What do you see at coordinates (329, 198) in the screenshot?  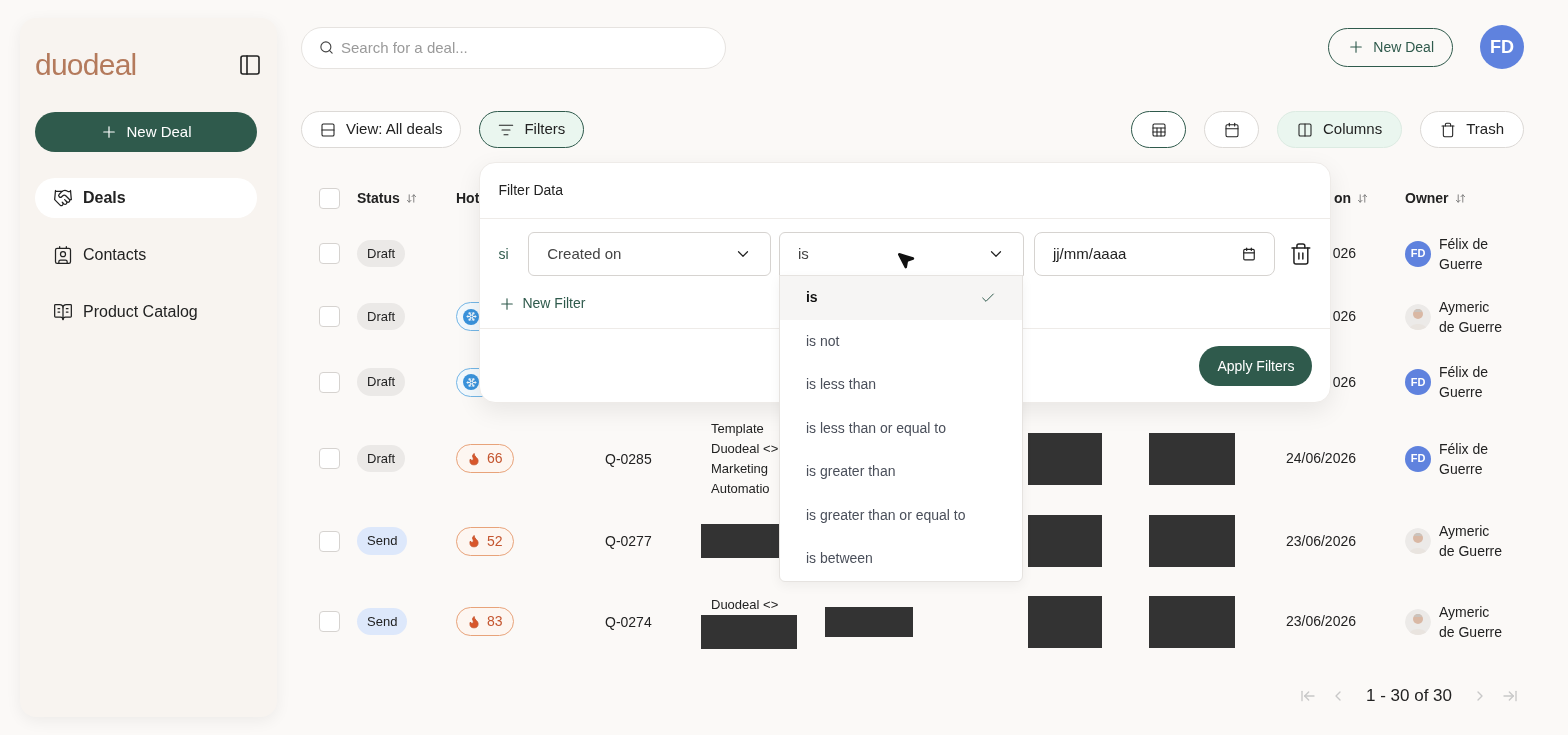 I see `select-all-checkbox` at bounding box center [329, 198].